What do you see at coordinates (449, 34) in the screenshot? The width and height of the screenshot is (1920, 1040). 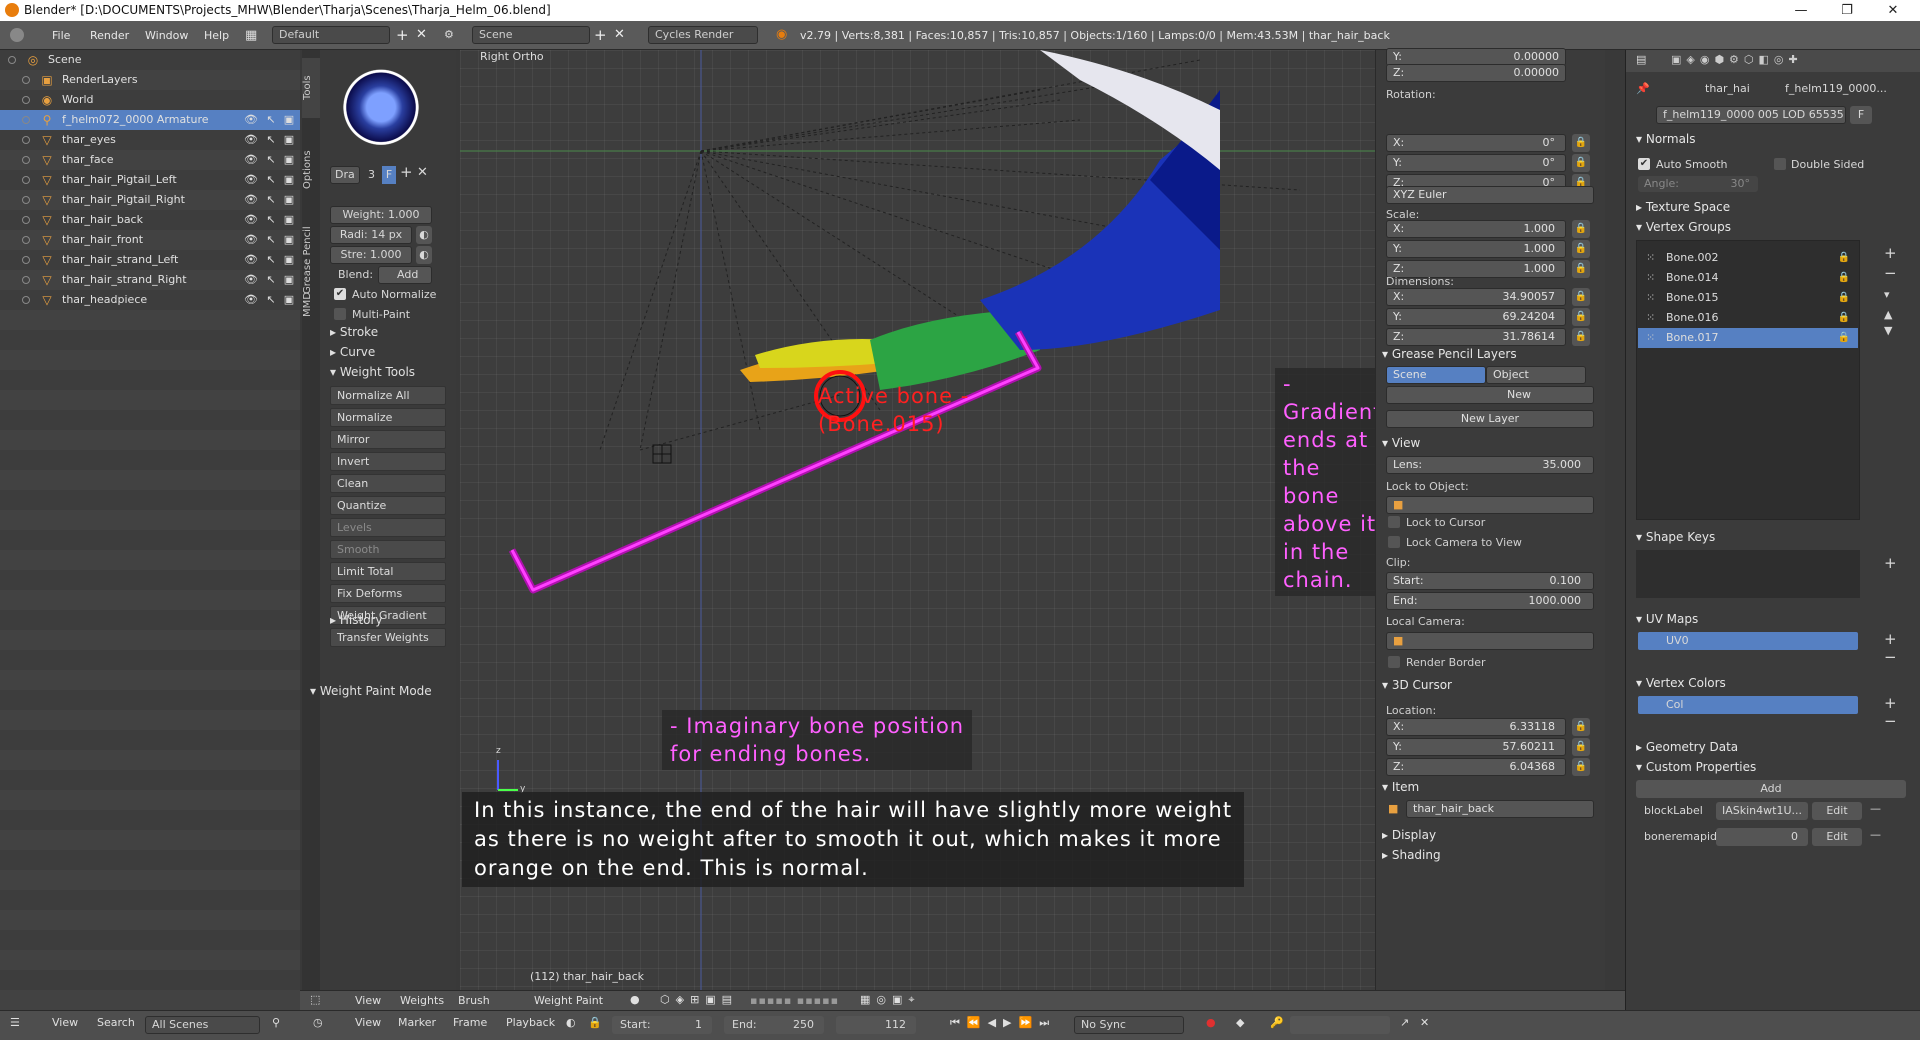 I see `scene-icon: ⚙` at bounding box center [449, 34].